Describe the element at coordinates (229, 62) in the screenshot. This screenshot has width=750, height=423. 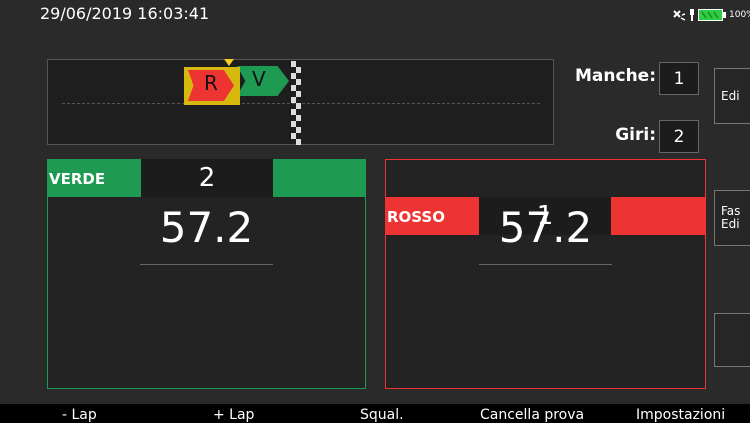
I see `position-pin-icon` at that location.